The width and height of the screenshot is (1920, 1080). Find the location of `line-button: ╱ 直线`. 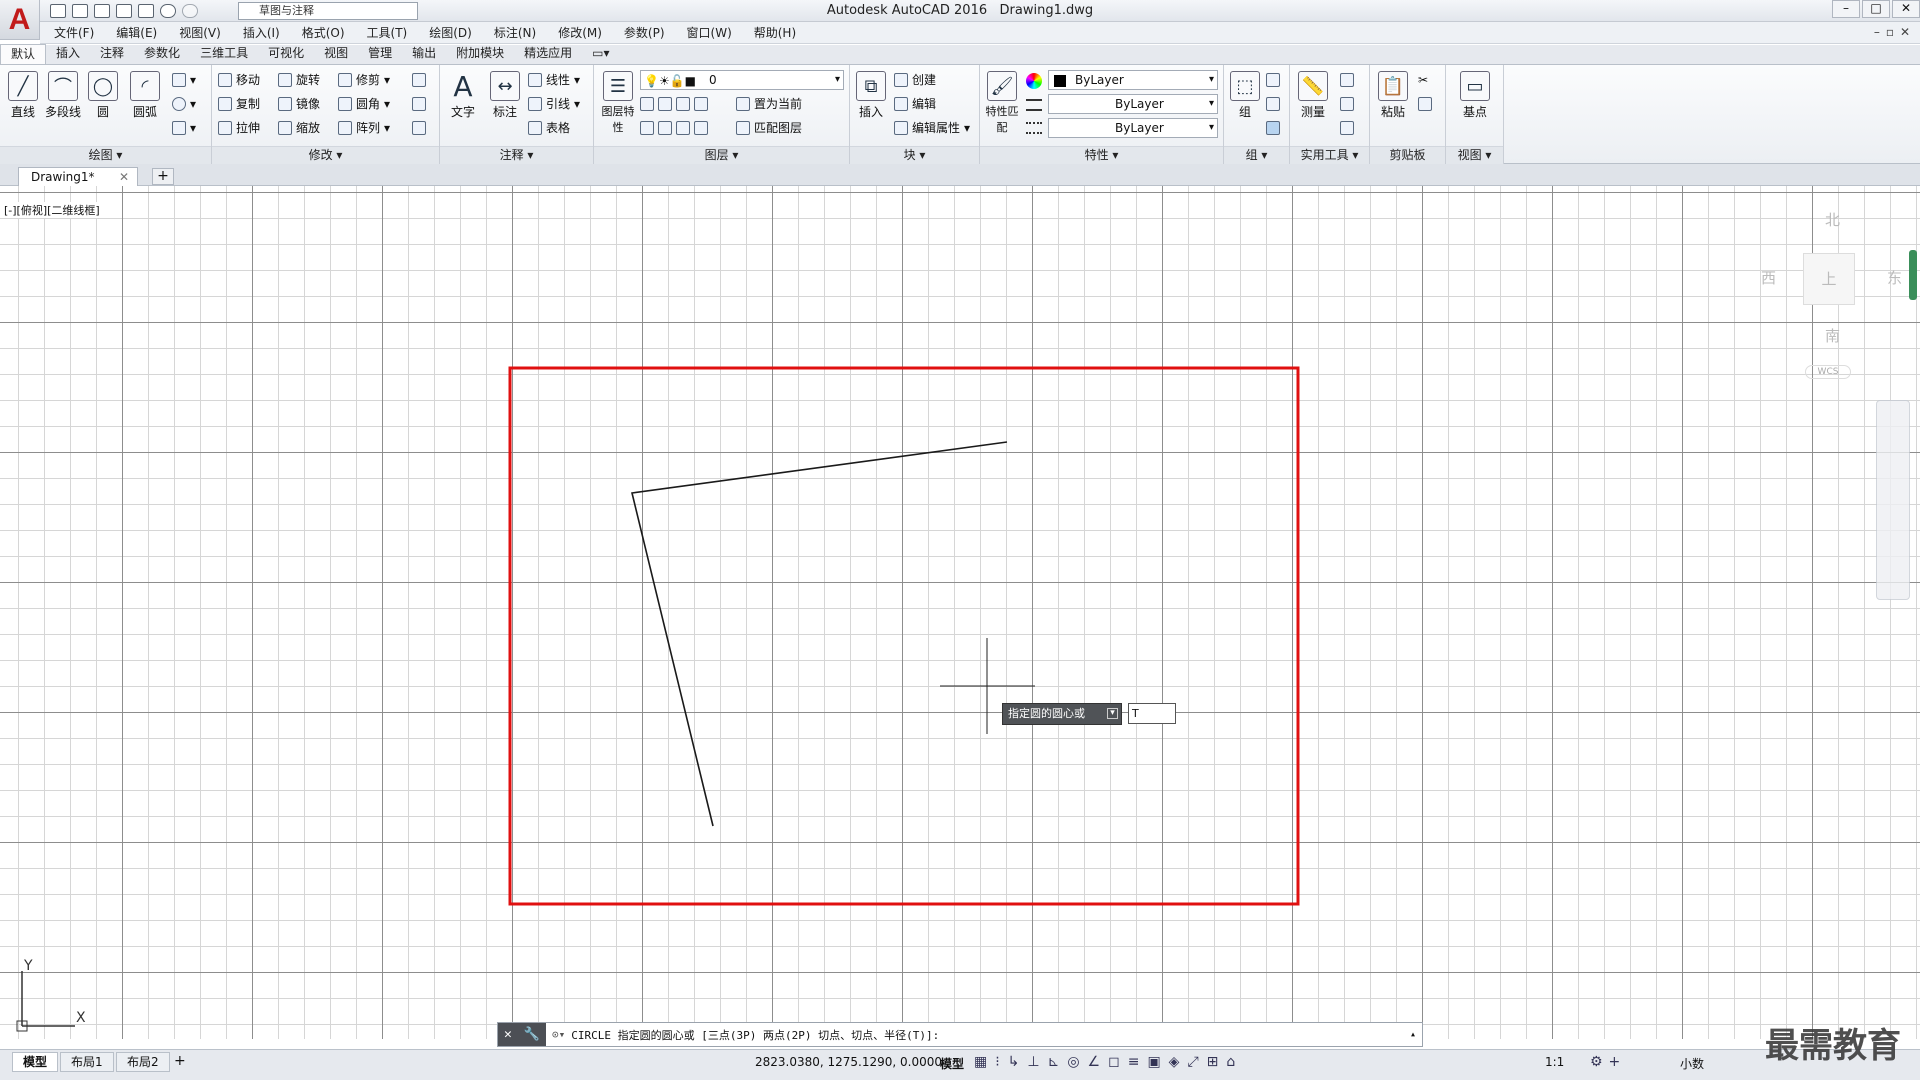

line-button: ╱ 直线 is located at coordinates (23, 95).